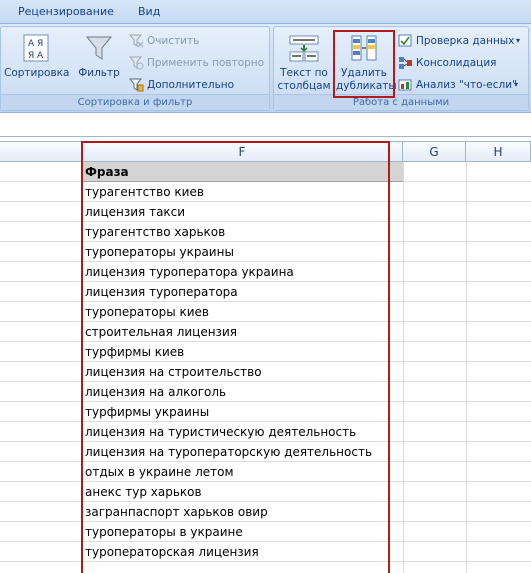  Describe the element at coordinates (304, 86) in the screenshot. I see `text-to-columns-label-2: столбцам` at that location.